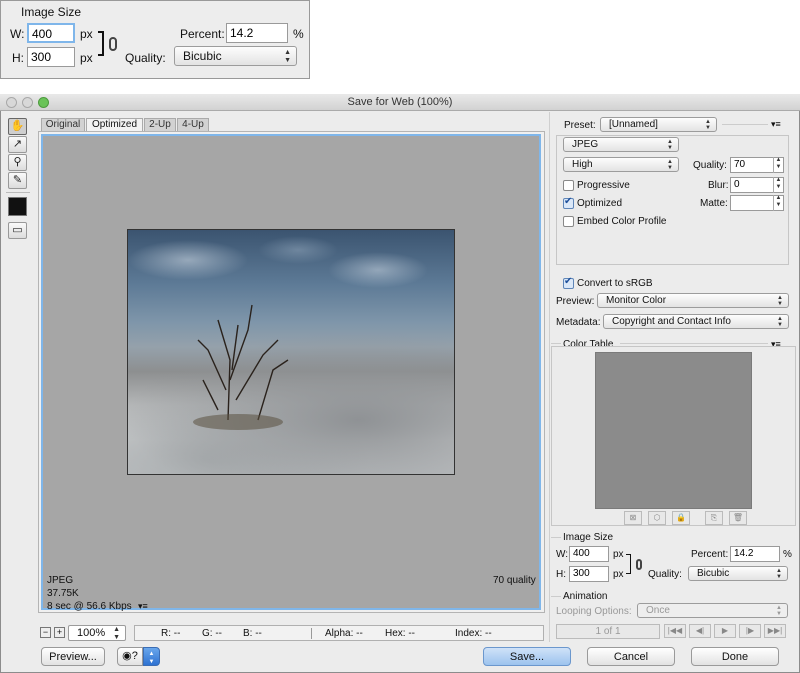  Describe the element at coordinates (86, 34) in the screenshot. I see `top-w-unit: px` at that location.